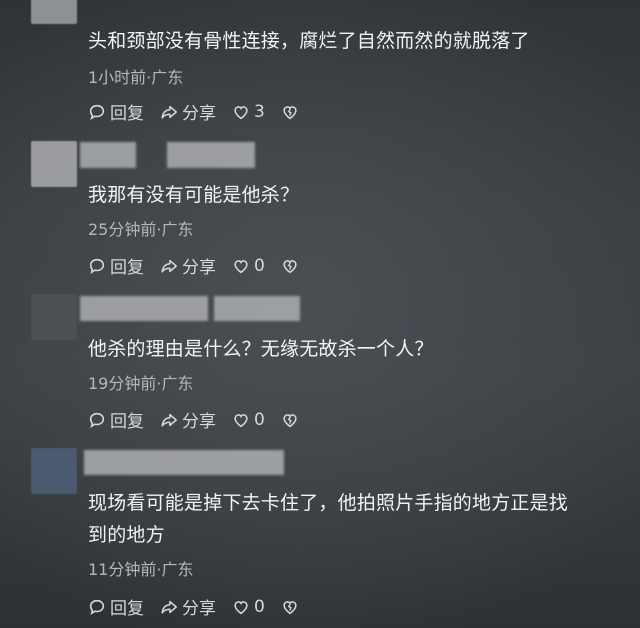 This screenshot has width=640, height=628. Describe the element at coordinates (328, 503) in the screenshot. I see `comment-text-line-1: 现场看可能是掉下去卡住了，他拍照片手指的地方正是找` at that location.